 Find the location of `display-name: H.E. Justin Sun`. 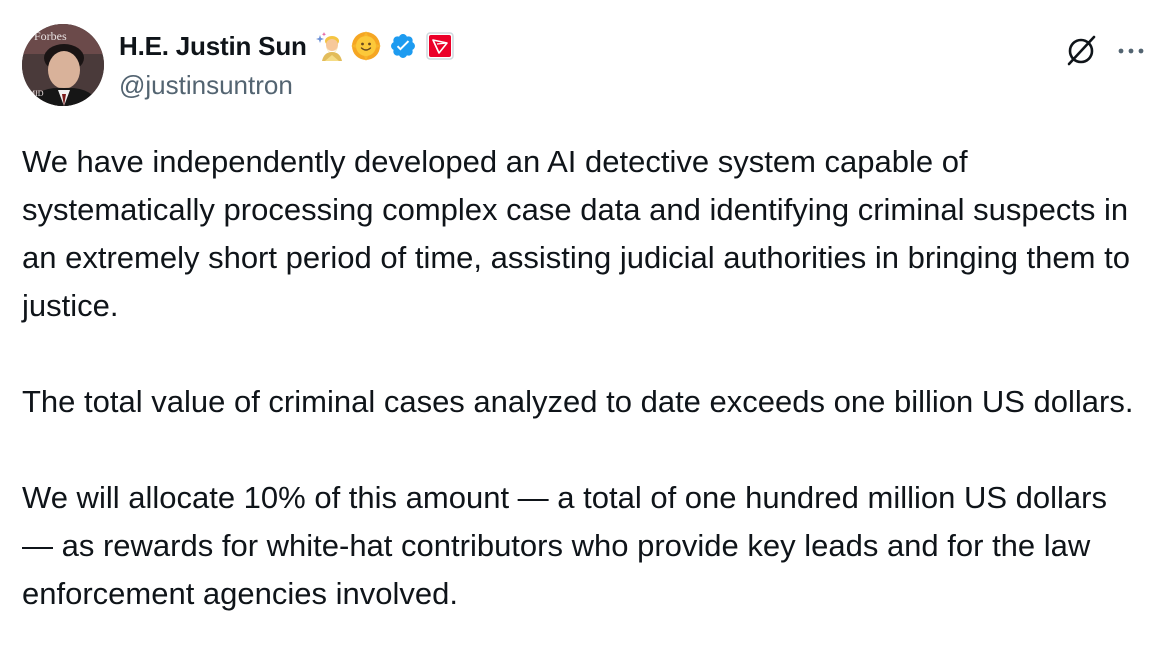

display-name: H.E. Justin Sun is located at coordinates (213, 46).